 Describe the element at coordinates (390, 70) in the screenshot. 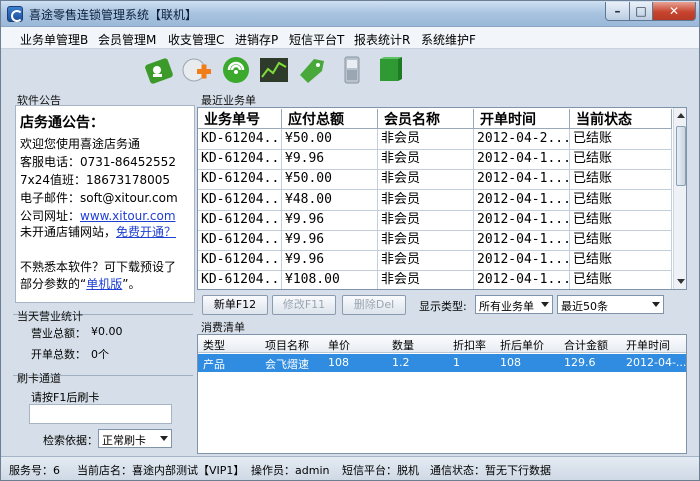

I see `book-icon` at that location.